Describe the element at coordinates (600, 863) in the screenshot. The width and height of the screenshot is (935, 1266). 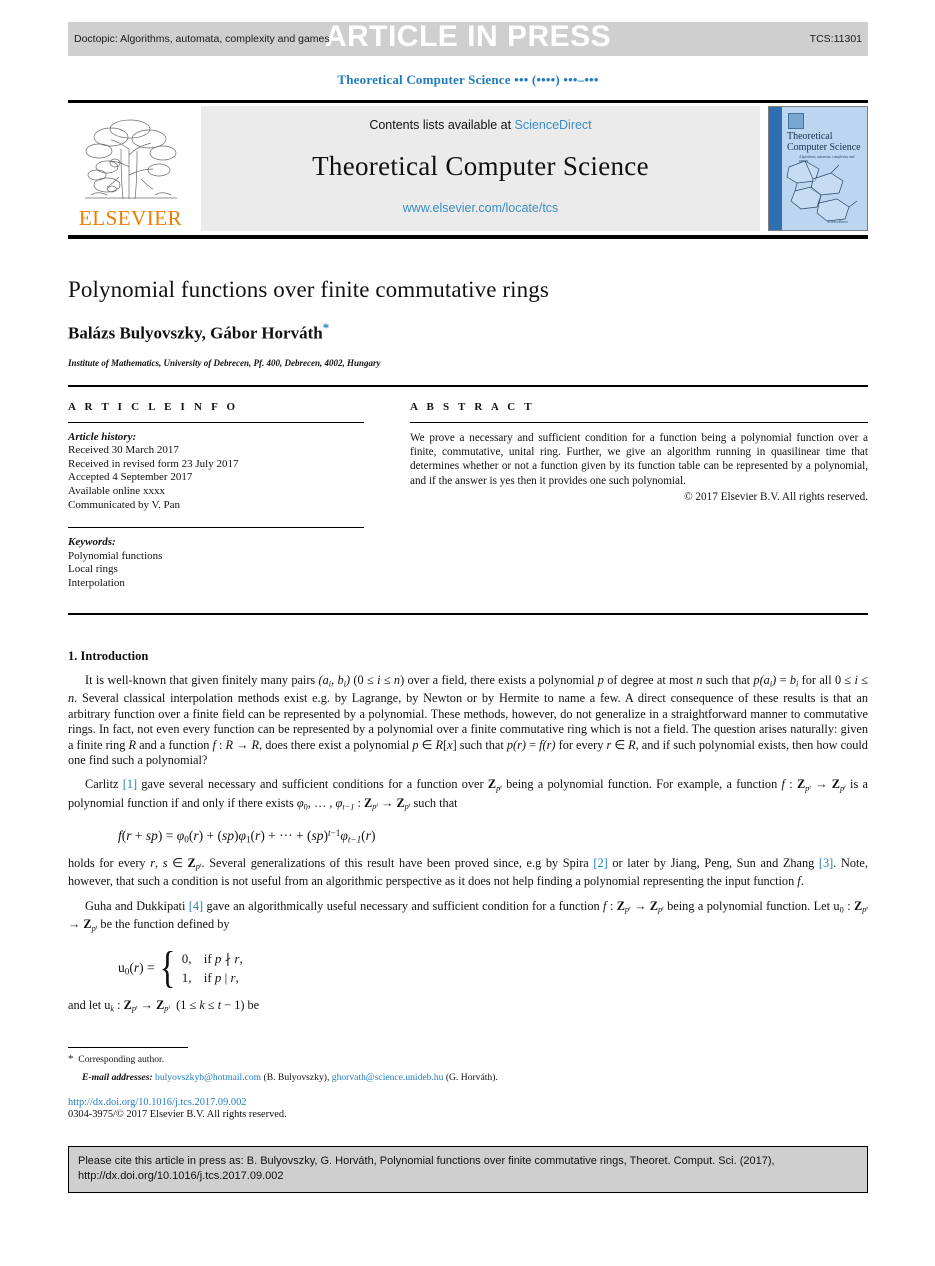
I see `citation-link-2: [2]` at that location.